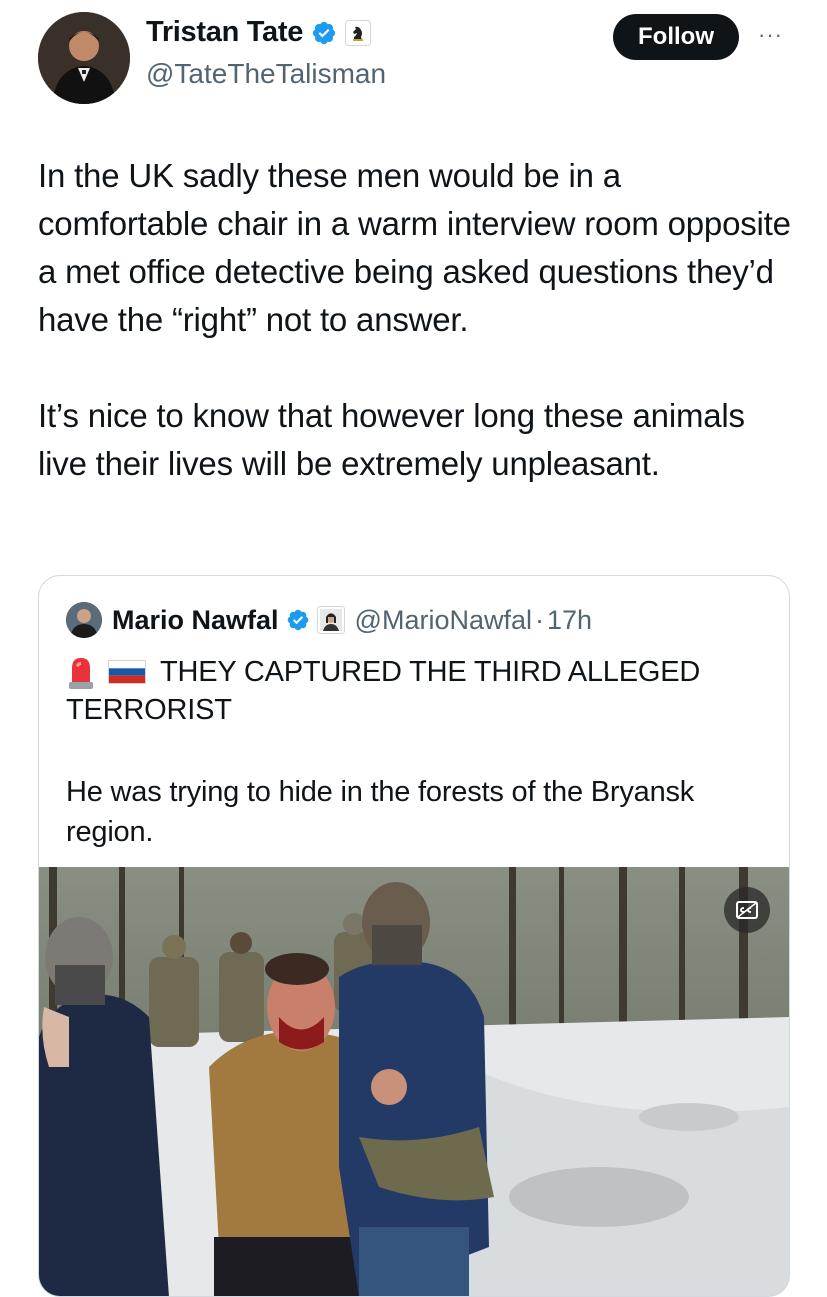 The image size is (827, 1297). Describe the element at coordinates (570, 619) in the screenshot. I see `quote-timestamp: 17h` at that location.